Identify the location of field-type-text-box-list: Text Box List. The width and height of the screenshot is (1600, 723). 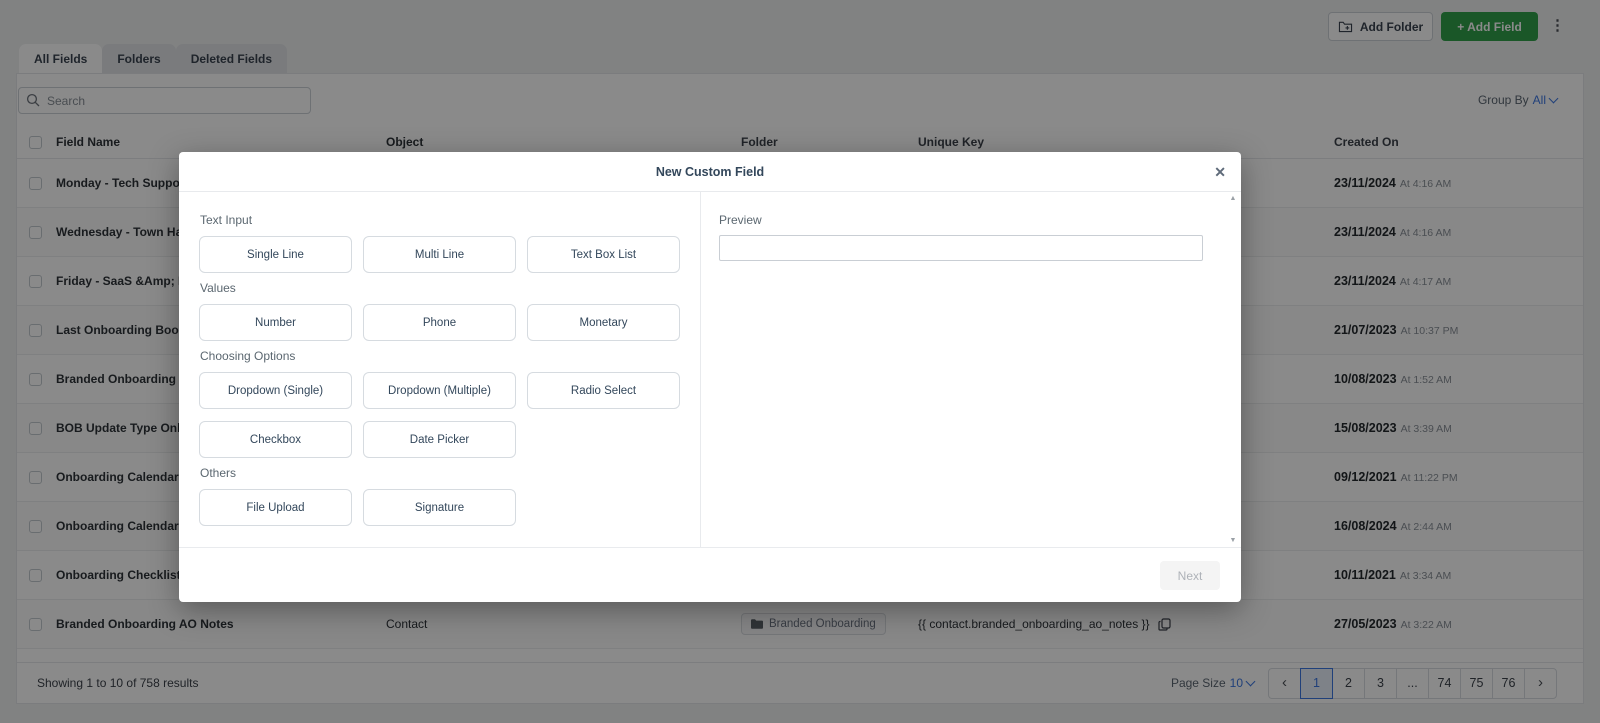
(603, 254).